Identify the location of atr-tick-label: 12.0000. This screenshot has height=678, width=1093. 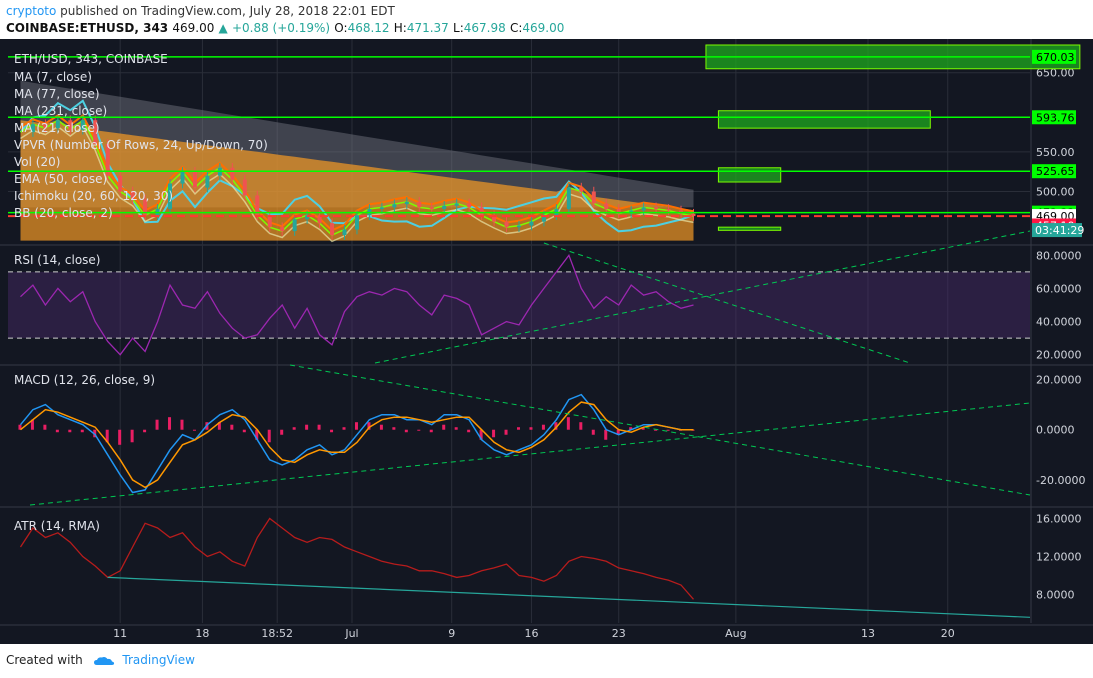
(1059, 557).